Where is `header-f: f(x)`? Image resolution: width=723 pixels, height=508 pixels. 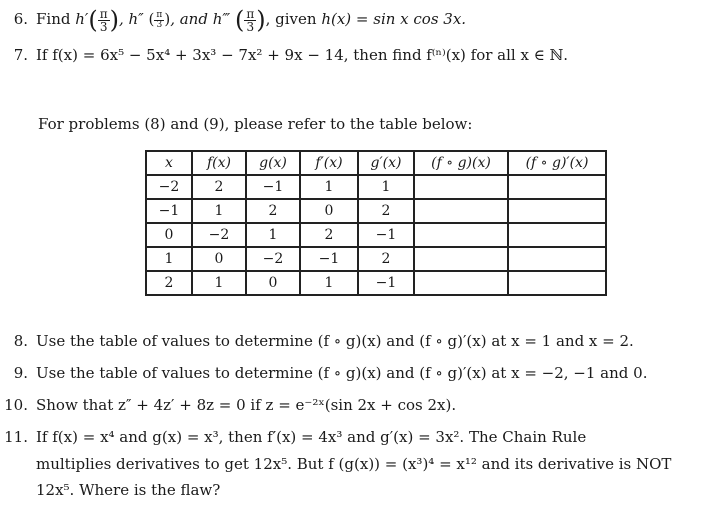
header-f: f(x) is located at coordinates (219, 163).